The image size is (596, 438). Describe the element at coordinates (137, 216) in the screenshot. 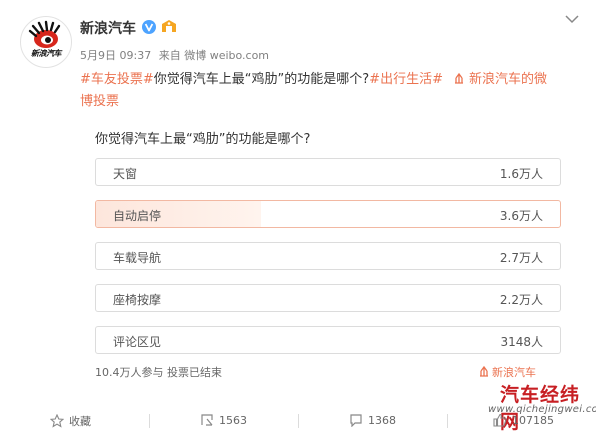

I see `poll-option-label: 自动启停` at that location.